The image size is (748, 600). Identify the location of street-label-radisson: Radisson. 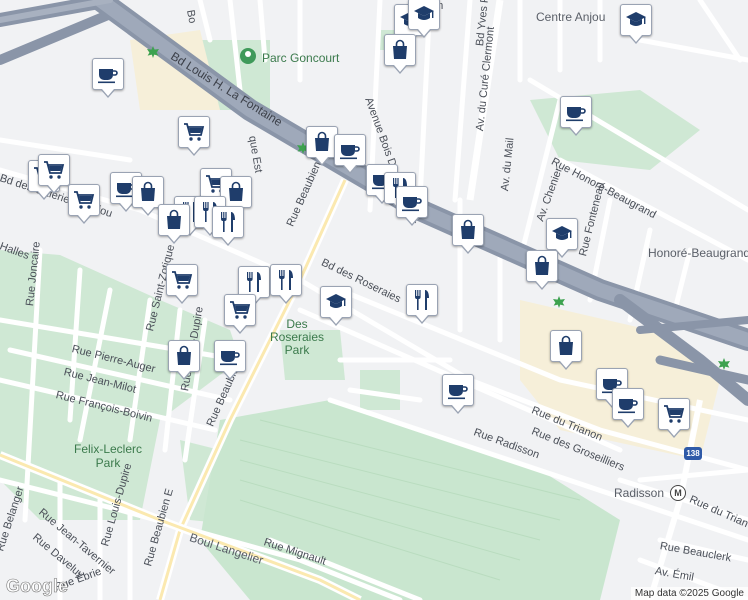
(639, 493).